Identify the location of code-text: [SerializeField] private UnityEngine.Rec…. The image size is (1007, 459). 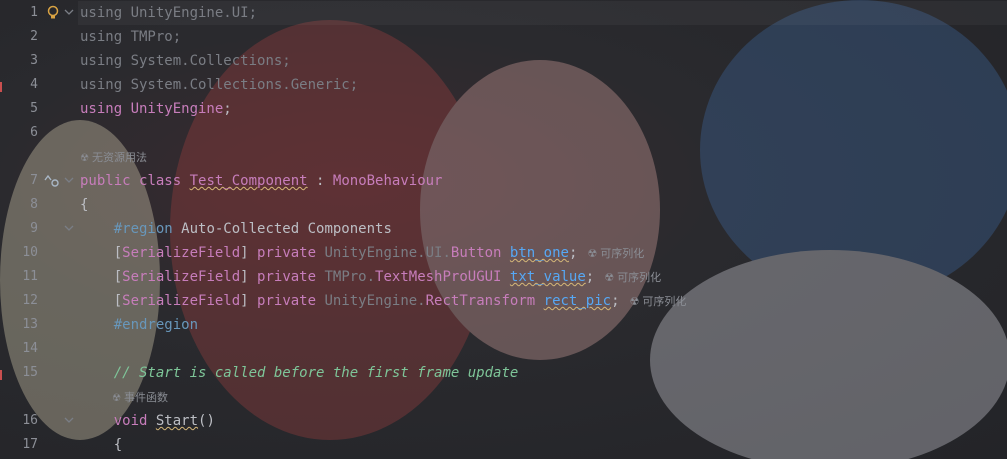
(383, 301).